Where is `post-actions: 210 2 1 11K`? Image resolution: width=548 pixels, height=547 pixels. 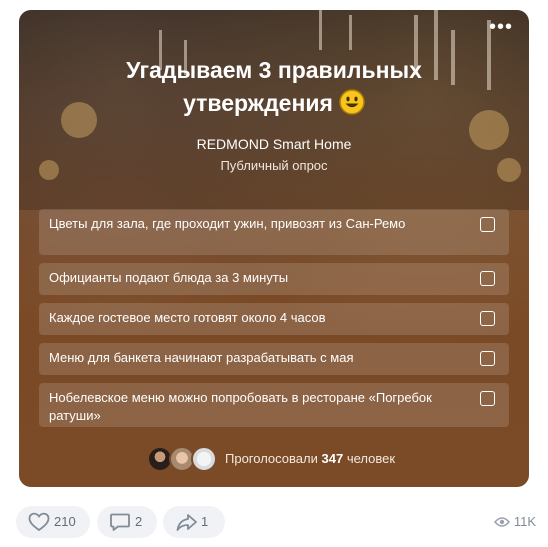 post-actions: 210 2 1 11K is located at coordinates (276, 522).